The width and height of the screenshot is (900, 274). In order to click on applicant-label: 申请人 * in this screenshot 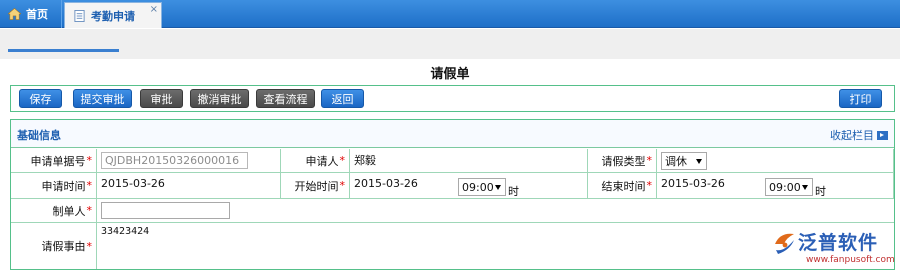, I will do `click(315, 161)`.